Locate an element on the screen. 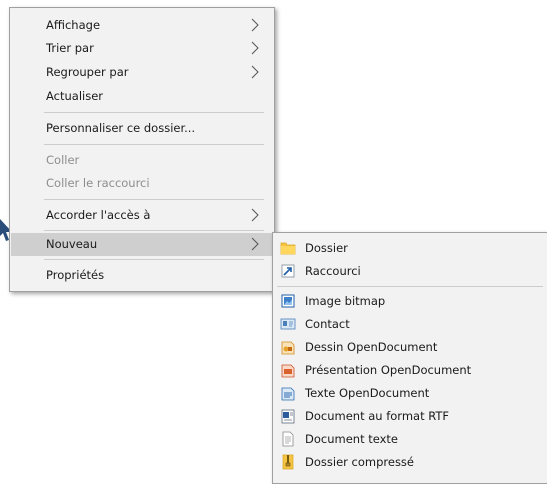 The image size is (547, 484). submenu-item-label: Dossier is located at coordinates (326, 248).